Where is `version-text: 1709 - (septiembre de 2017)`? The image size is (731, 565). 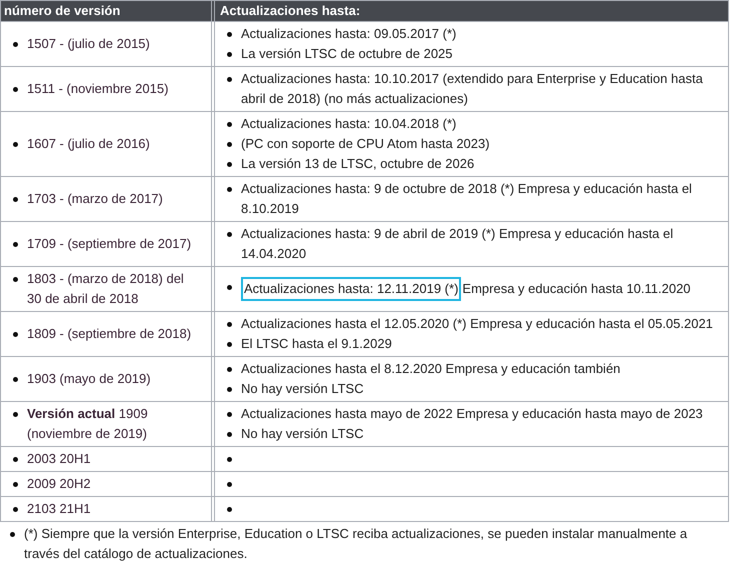
version-text: 1709 - (septiembre de 2017) is located at coordinates (109, 244).